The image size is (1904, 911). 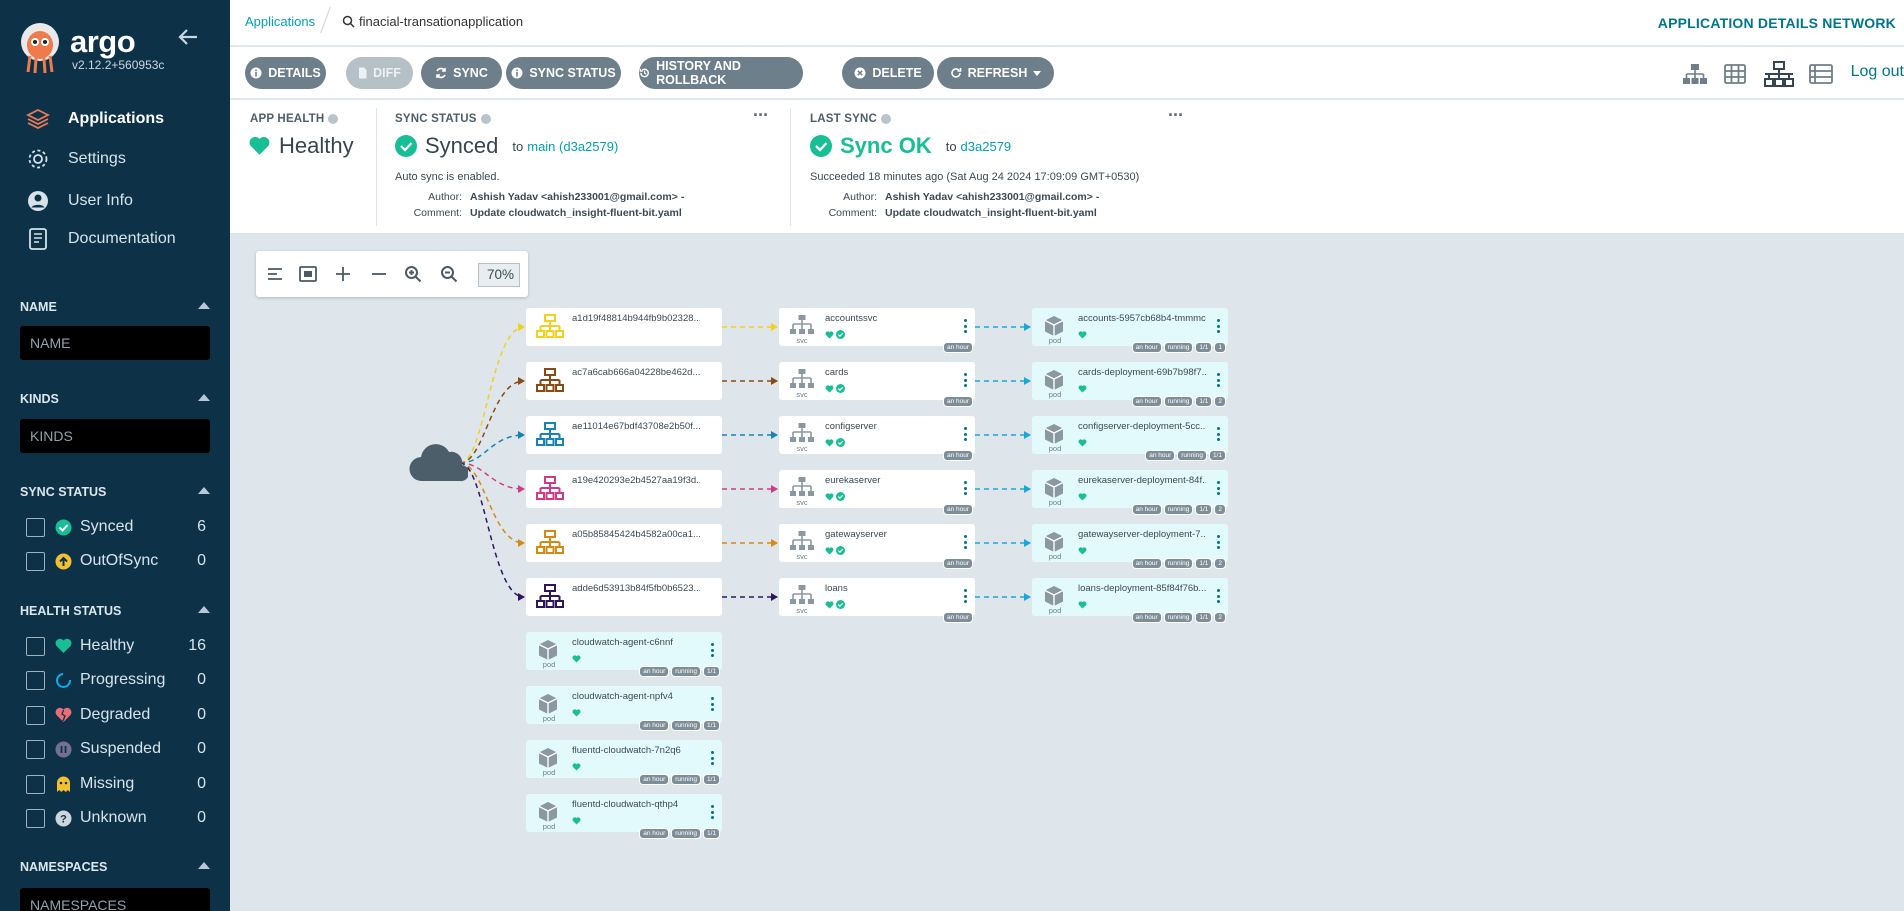 I want to click on breadcrumb-applications: Applications, so click(x=280, y=21).